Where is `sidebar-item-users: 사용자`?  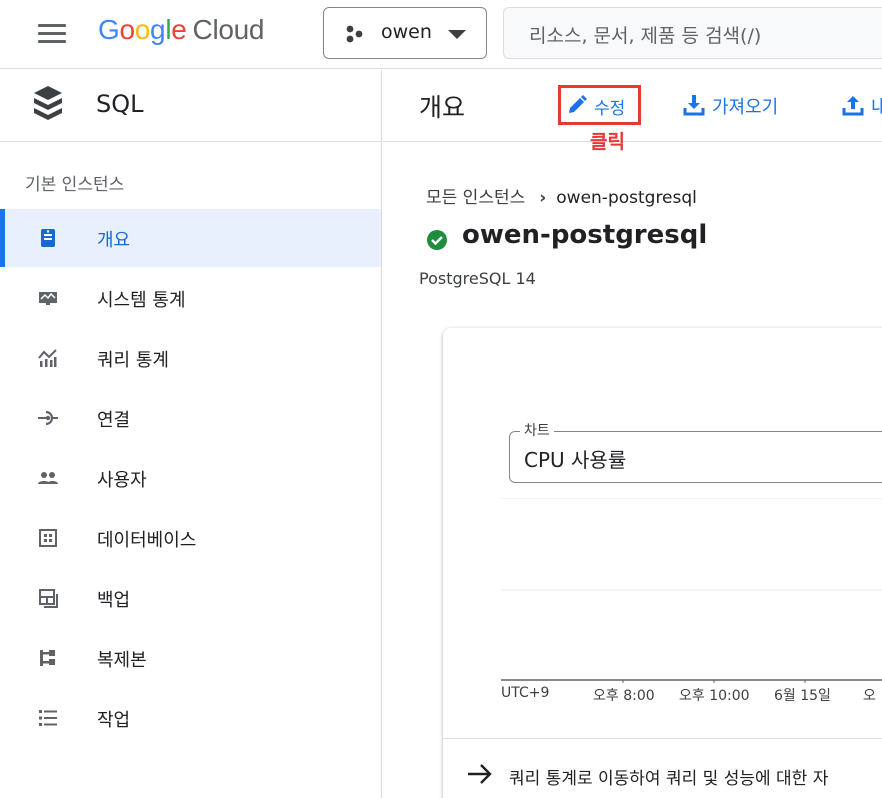 sidebar-item-users: 사용자 is located at coordinates (190, 478).